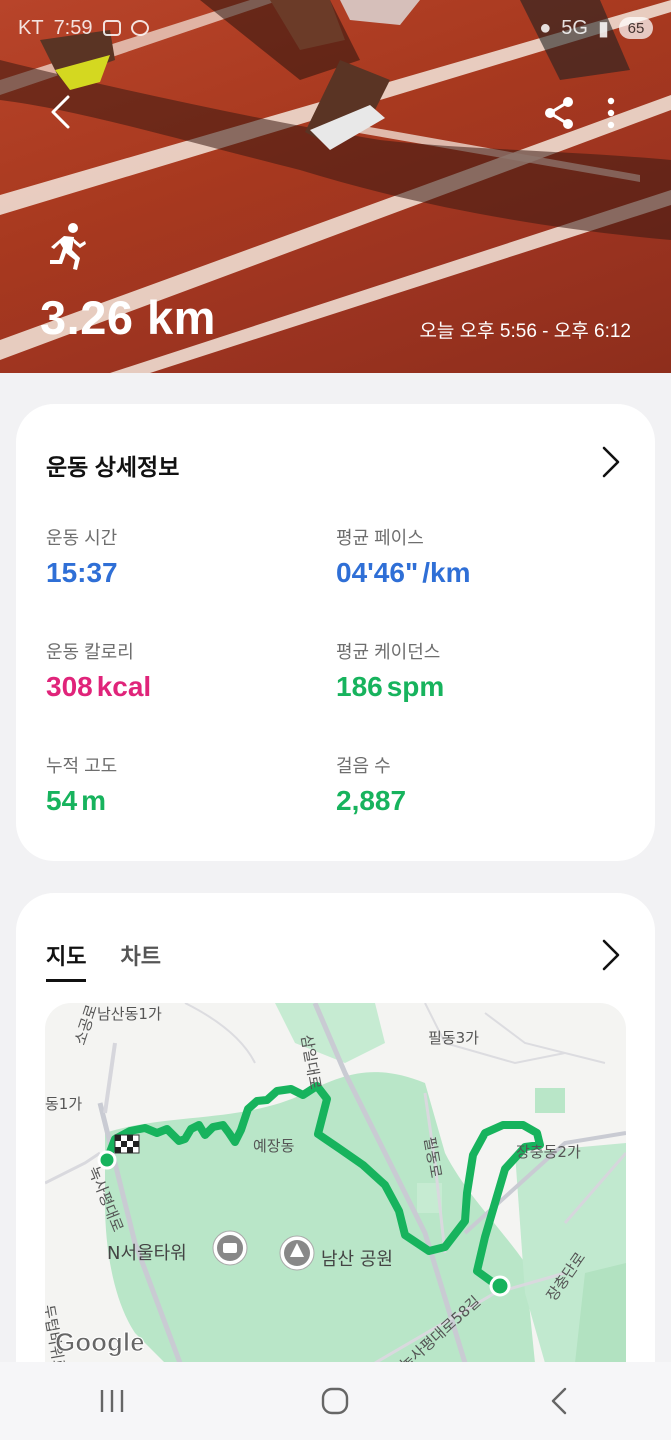 The width and height of the screenshot is (671, 1440). What do you see at coordinates (73, 27) in the screenshot?
I see `clock: 7:59` at bounding box center [73, 27].